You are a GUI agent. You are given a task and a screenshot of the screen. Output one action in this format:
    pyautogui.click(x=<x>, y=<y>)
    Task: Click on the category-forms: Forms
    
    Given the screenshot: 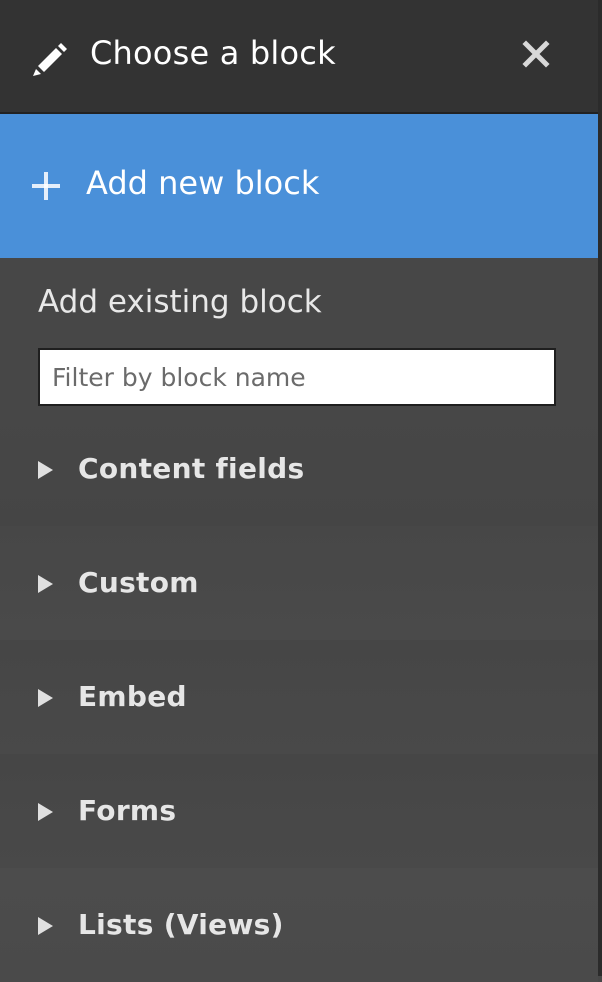 What is the action you would take?
    pyautogui.click(x=299, y=811)
    